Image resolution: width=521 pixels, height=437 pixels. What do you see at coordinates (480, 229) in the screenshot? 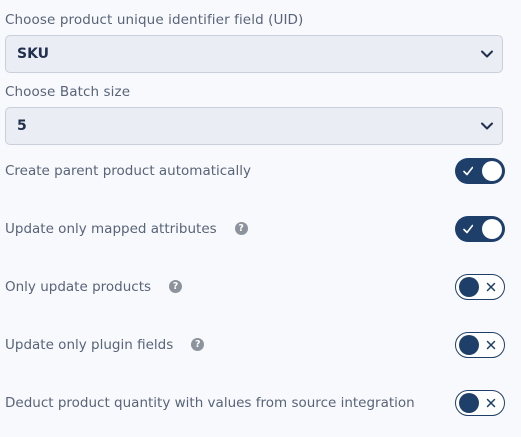
I see `toggle-update-mapped` at bounding box center [480, 229].